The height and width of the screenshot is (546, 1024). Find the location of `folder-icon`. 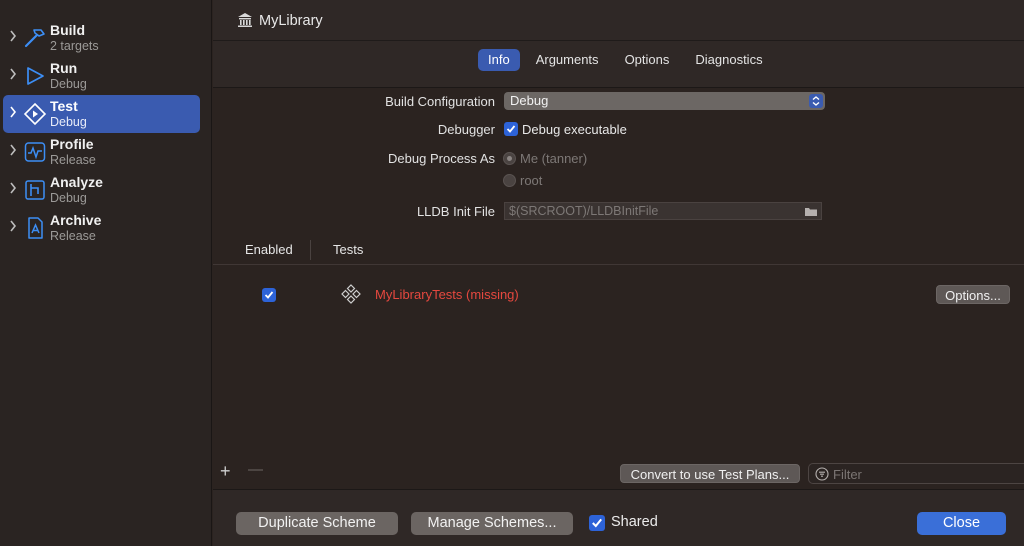

folder-icon is located at coordinates (811, 213).